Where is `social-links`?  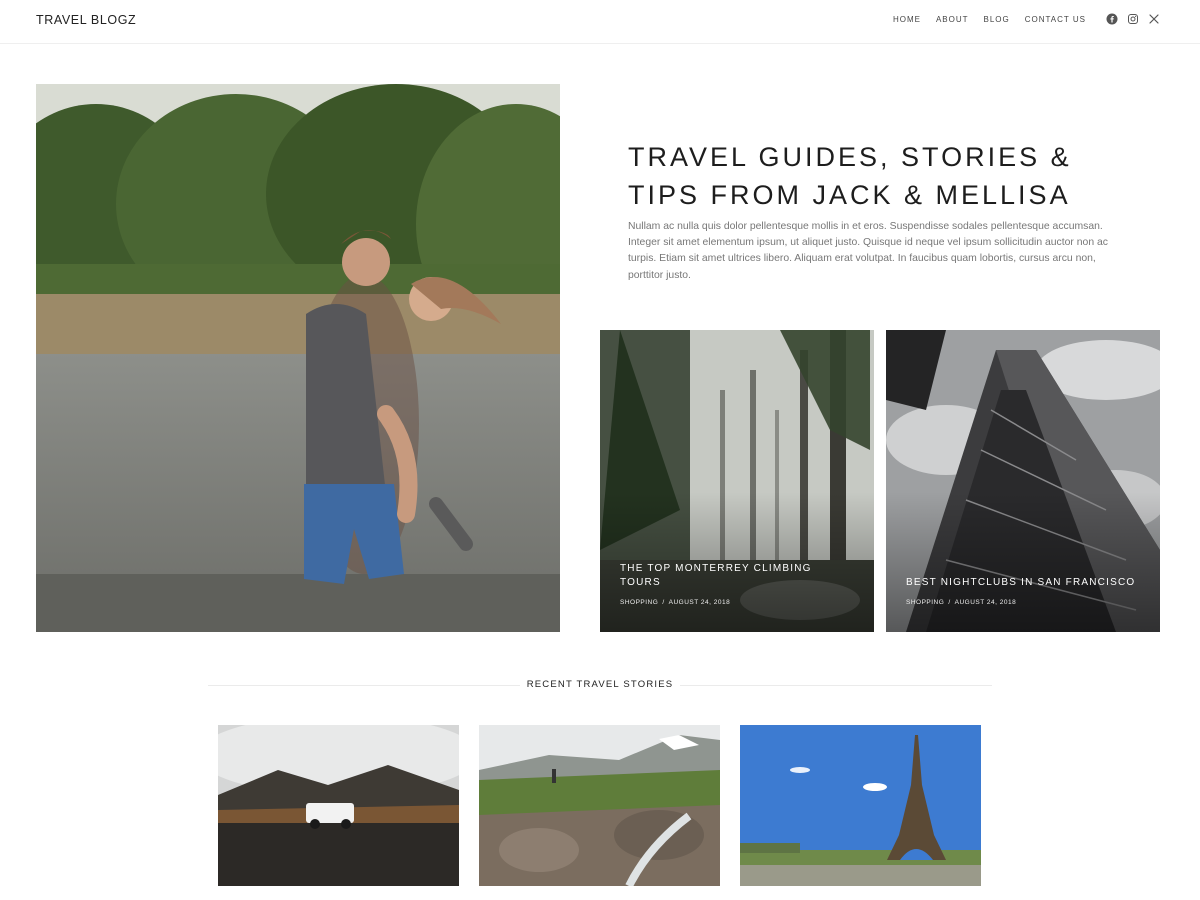
social-links is located at coordinates (1133, 19).